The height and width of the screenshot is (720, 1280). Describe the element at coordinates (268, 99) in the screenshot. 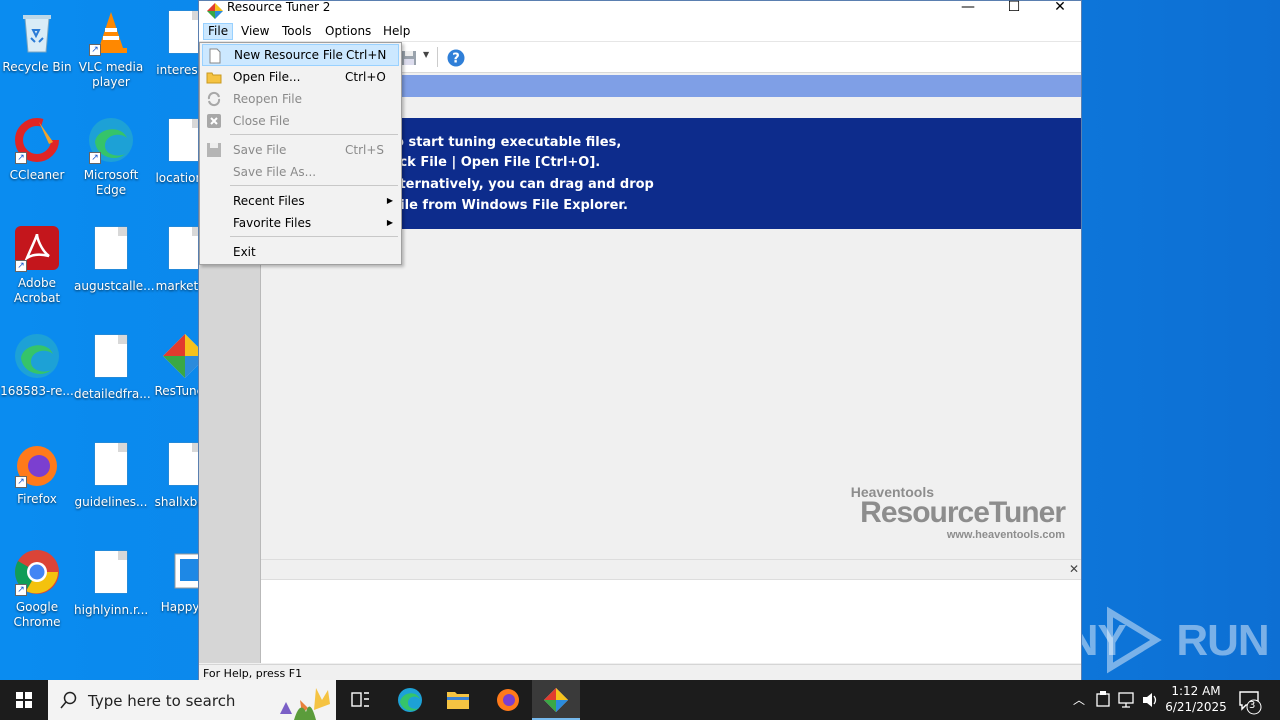

I see `menu-item-label: Reopen File` at that location.